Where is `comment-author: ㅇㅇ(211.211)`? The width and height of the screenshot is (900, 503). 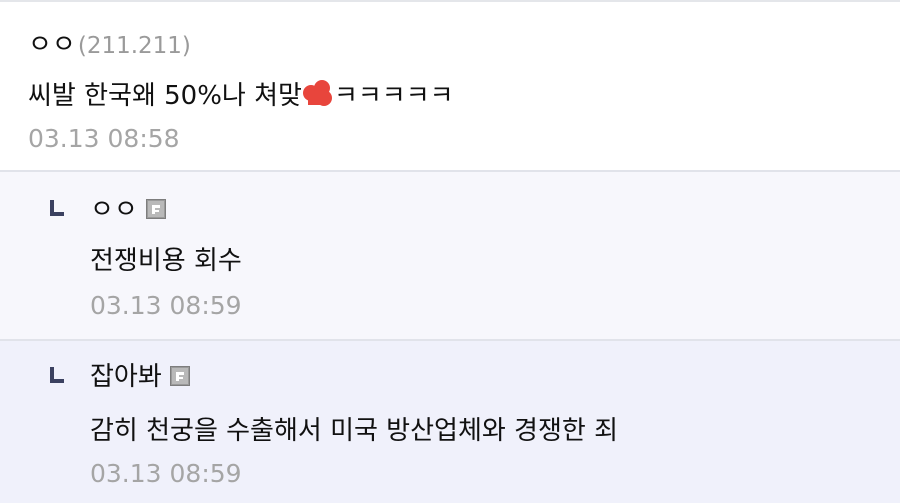 comment-author: ㅇㅇ(211.211) is located at coordinates (109, 45).